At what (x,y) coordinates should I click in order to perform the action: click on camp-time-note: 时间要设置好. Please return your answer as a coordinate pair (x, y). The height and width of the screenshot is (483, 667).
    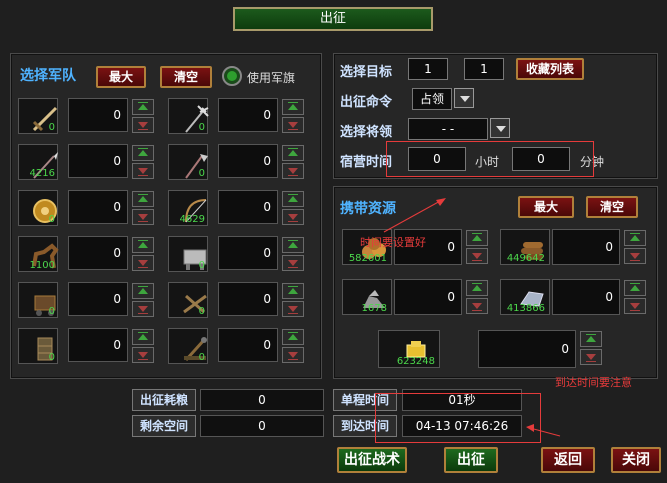
    Looking at the image, I should click on (393, 242).